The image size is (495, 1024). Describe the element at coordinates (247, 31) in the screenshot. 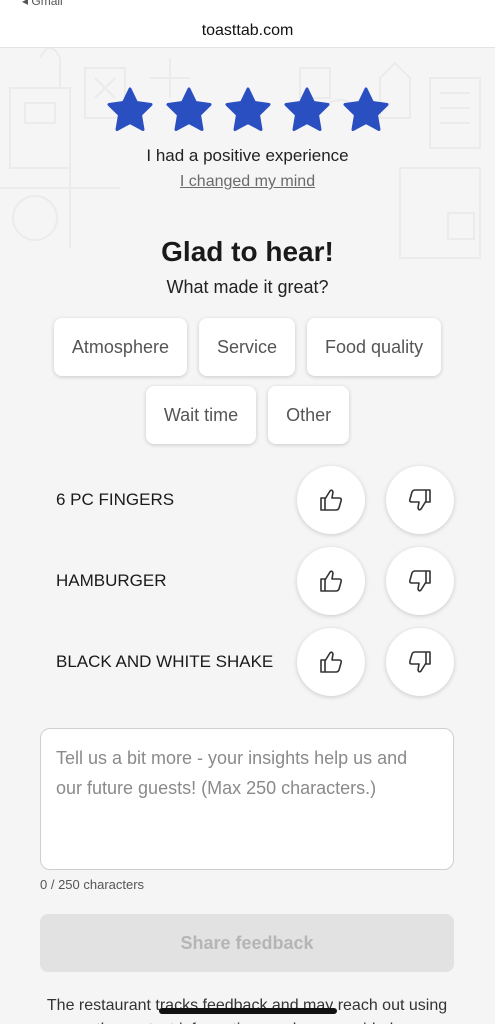

I see `url-domain: toasttab.com` at that location.